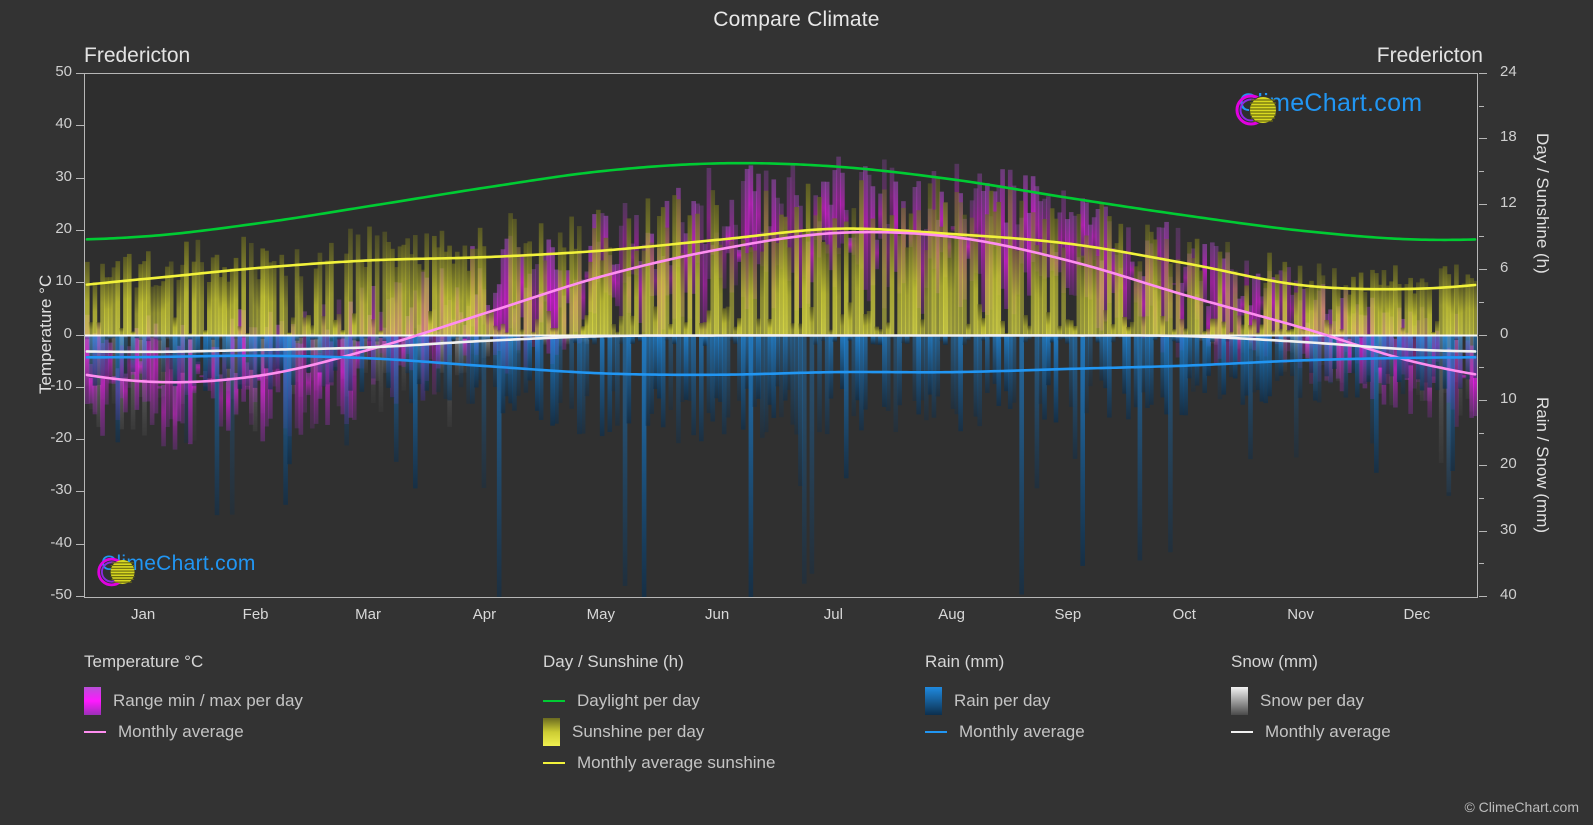  I want to click on legSnow-heading: Snow (mm), so click(1274, 661).